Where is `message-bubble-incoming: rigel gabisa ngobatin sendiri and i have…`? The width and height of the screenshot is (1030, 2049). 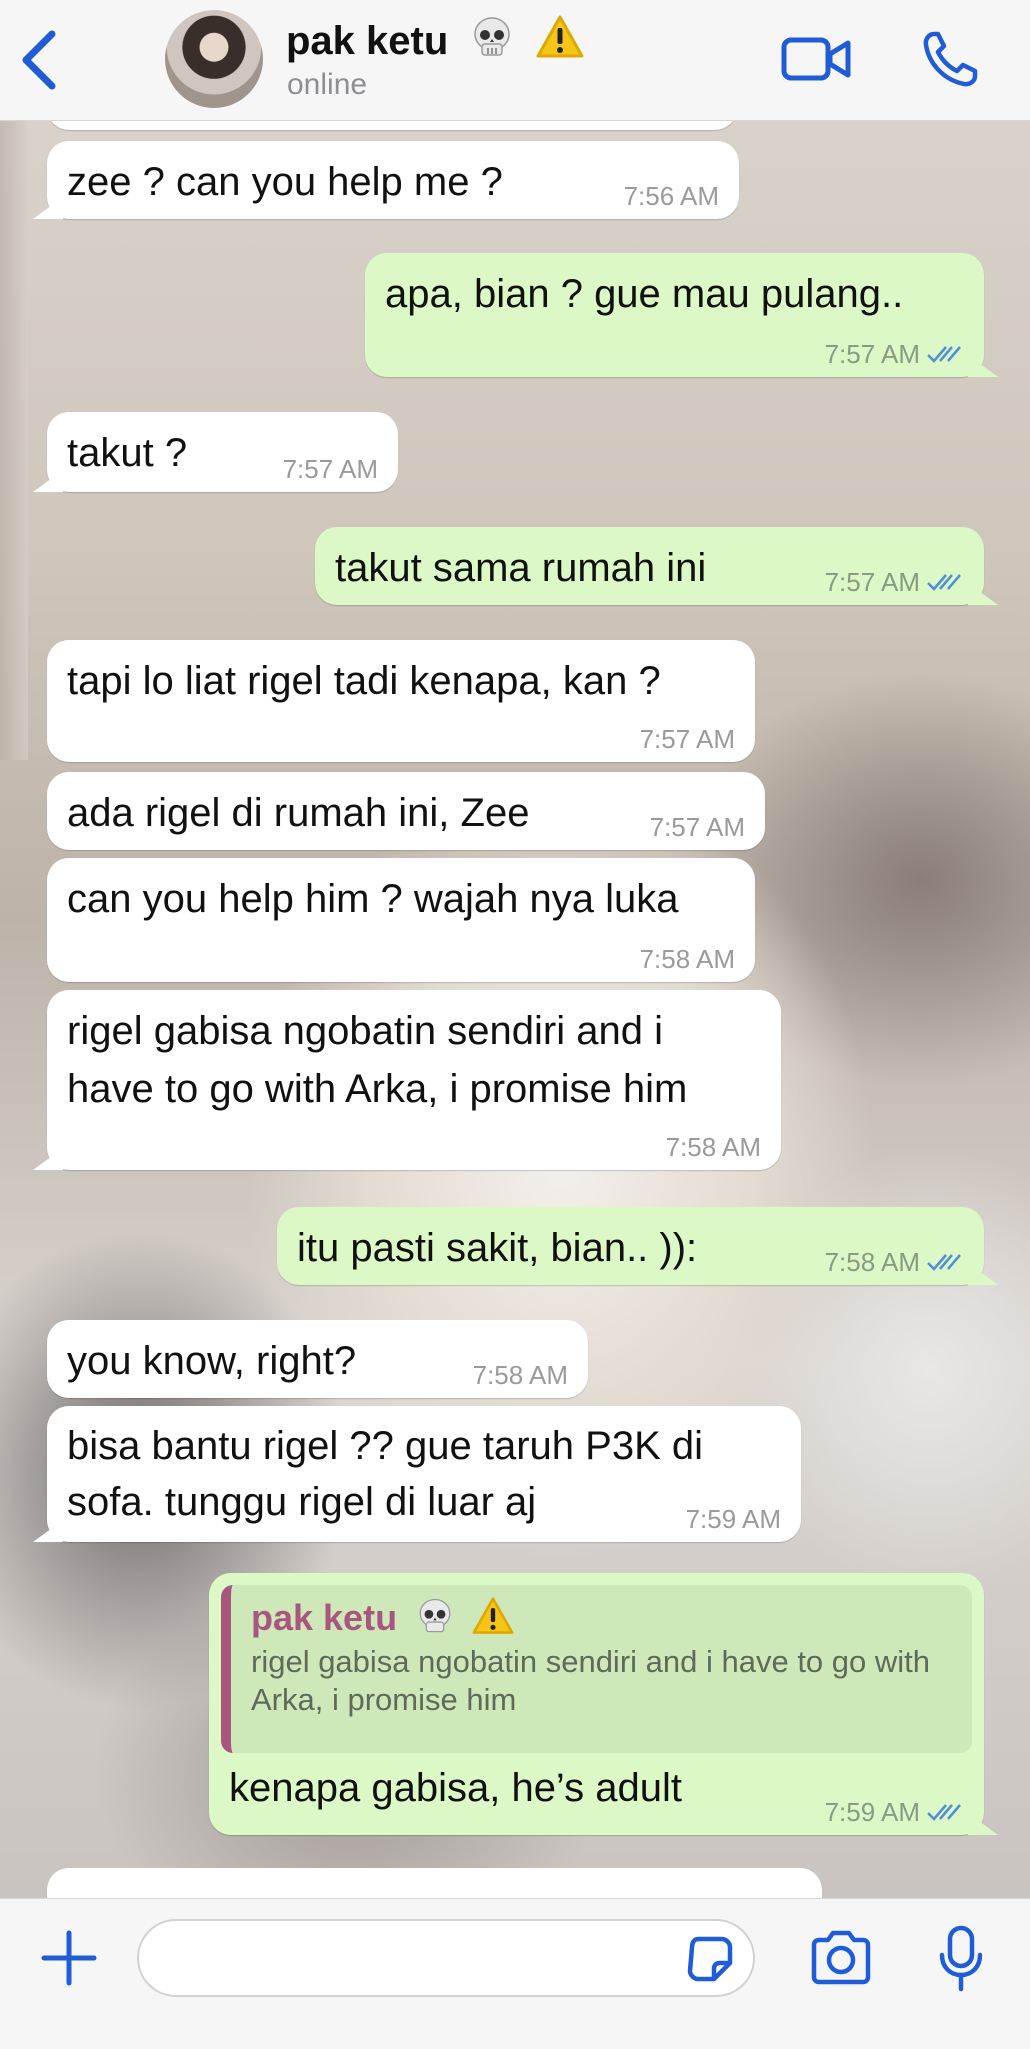 message-bubble-incoming: rigel gabisa ngobatin sendiri and i have… is located at coordinates (414, 1080).